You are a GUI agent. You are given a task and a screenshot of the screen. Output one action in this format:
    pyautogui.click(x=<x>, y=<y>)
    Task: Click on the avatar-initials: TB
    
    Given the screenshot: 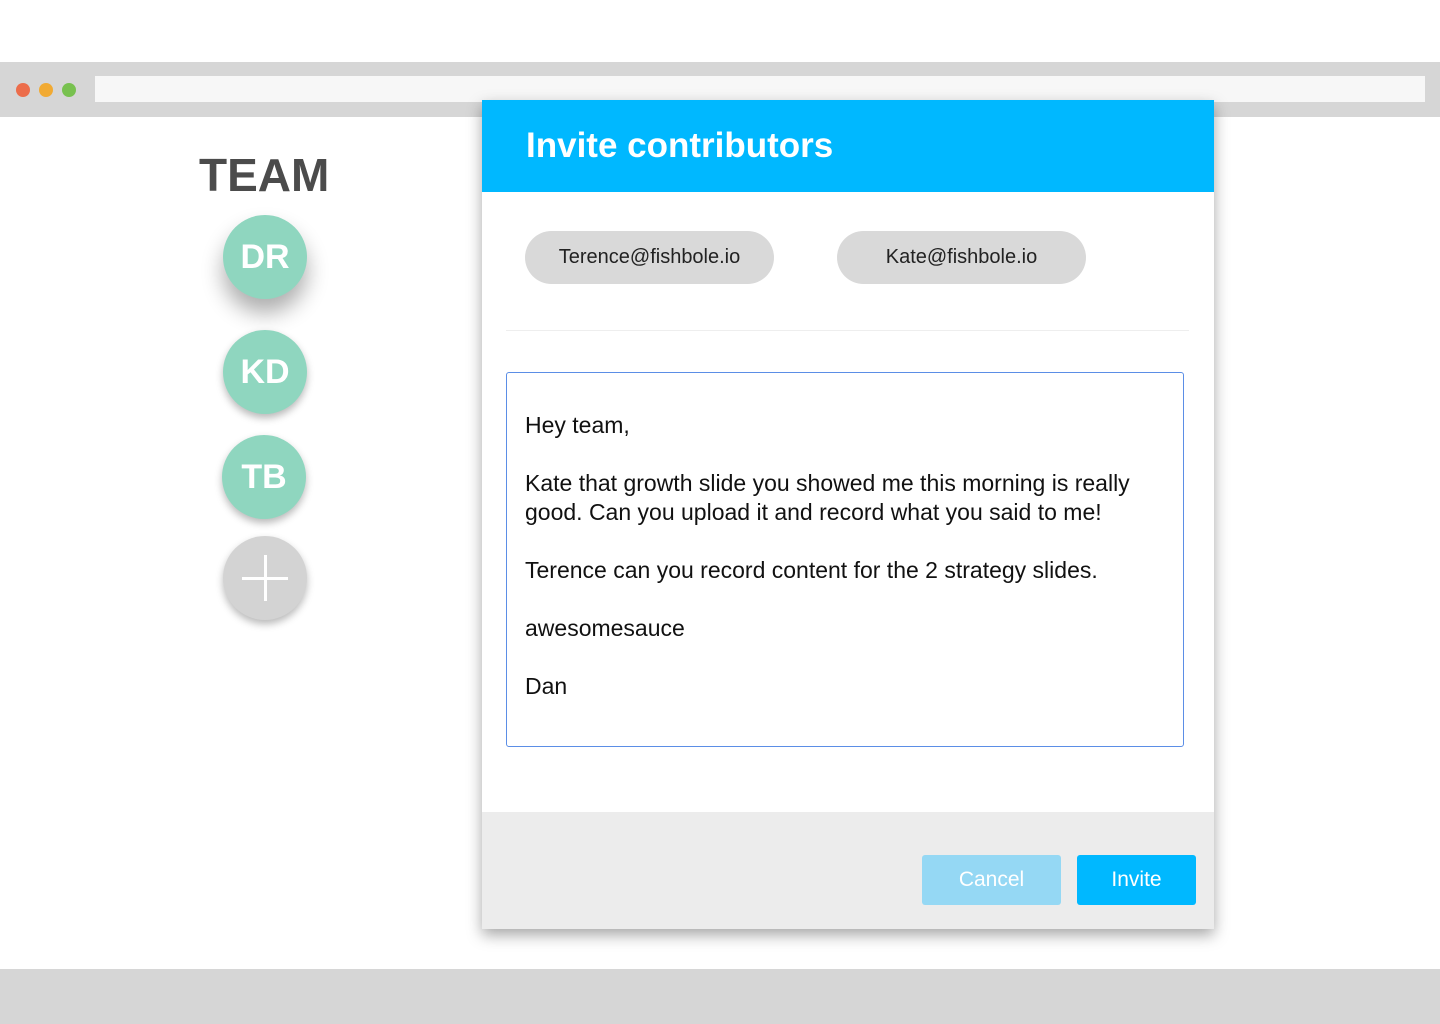 What is the action you would take?
    pyautogui.click(x=264, y=476)
    